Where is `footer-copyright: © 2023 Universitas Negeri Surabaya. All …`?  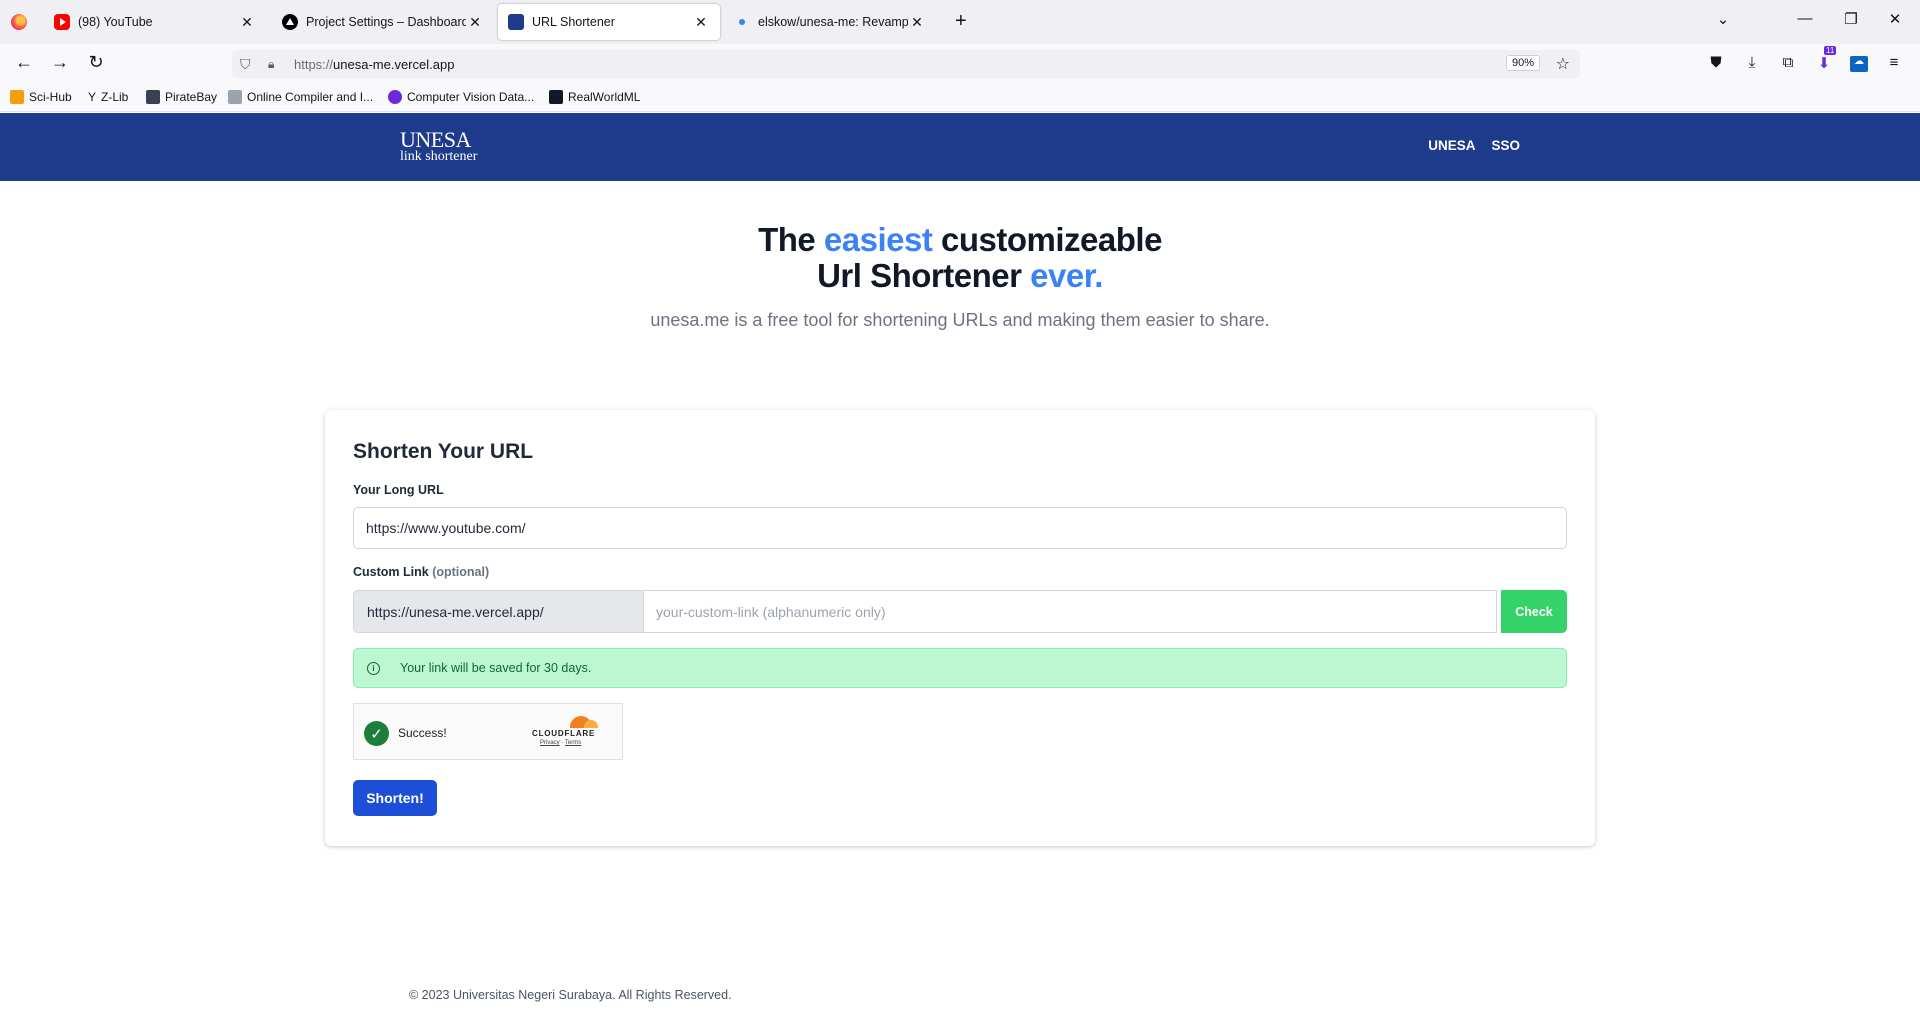 footer-copyright: © 2023 Universitas Negeri Surabaya. All … is located at coordinates (570, 995).